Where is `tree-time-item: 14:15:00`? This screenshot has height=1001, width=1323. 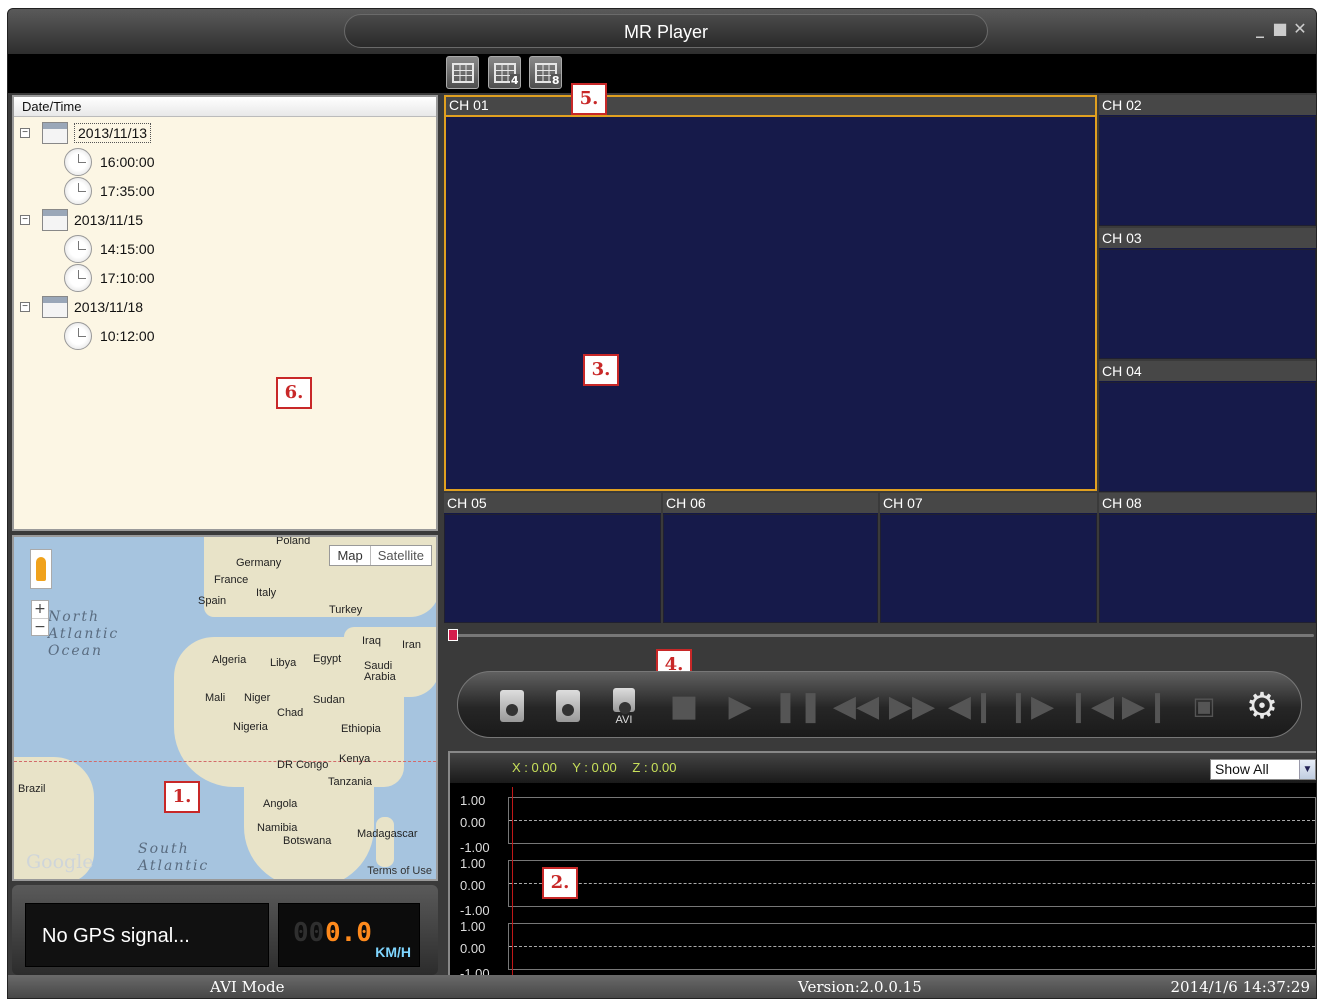
tree-time-item: 14:15:00 is located at coordinates (109, 249).